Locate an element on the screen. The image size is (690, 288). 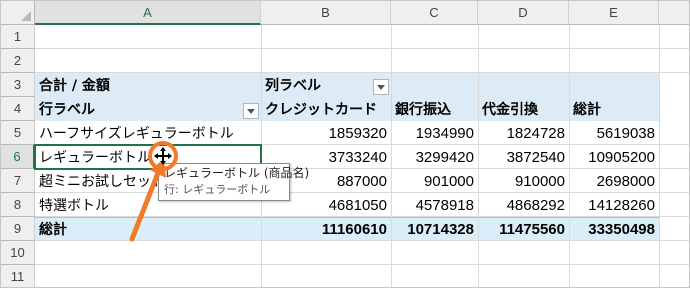
annotation-overlay is located at coordinates (153, 191).